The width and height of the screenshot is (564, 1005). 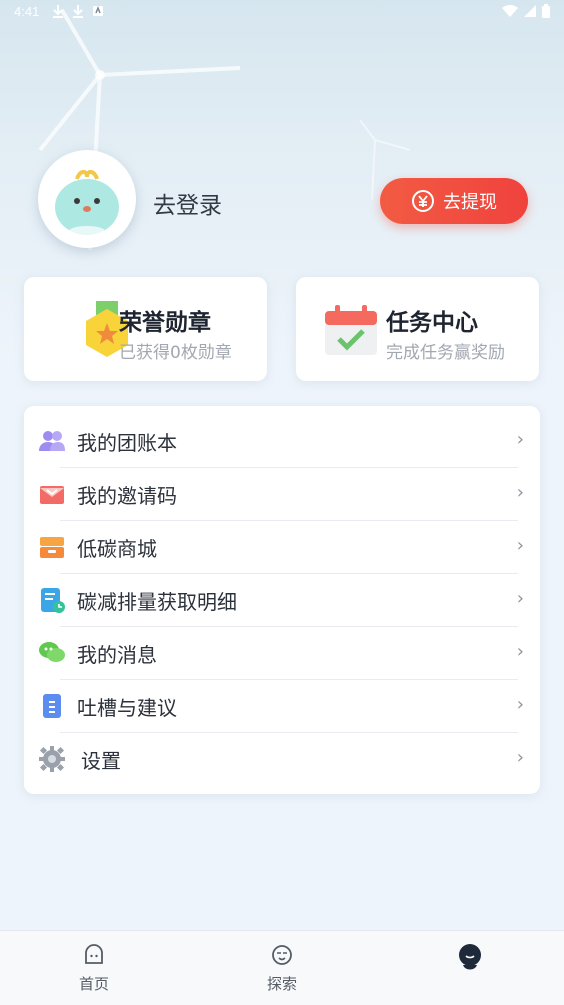 I want to click on menu-item-settings: 设置 ›, so click(x=282, y=758).